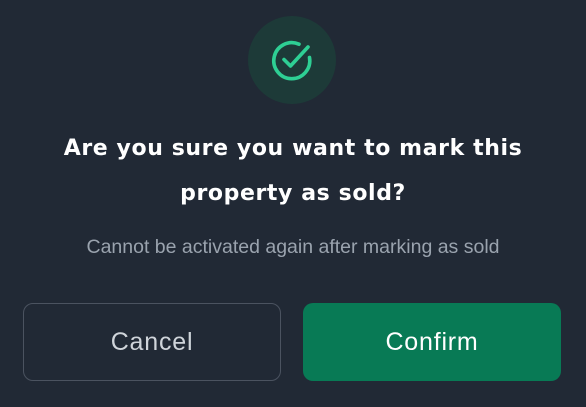 This screenshot has height=407, width=586. What do you see at coordinates (293, 148) in the screenshot?
I see `dialog-title-line-1: Are you sure you want to mark this` at bounding box center [293, 148].